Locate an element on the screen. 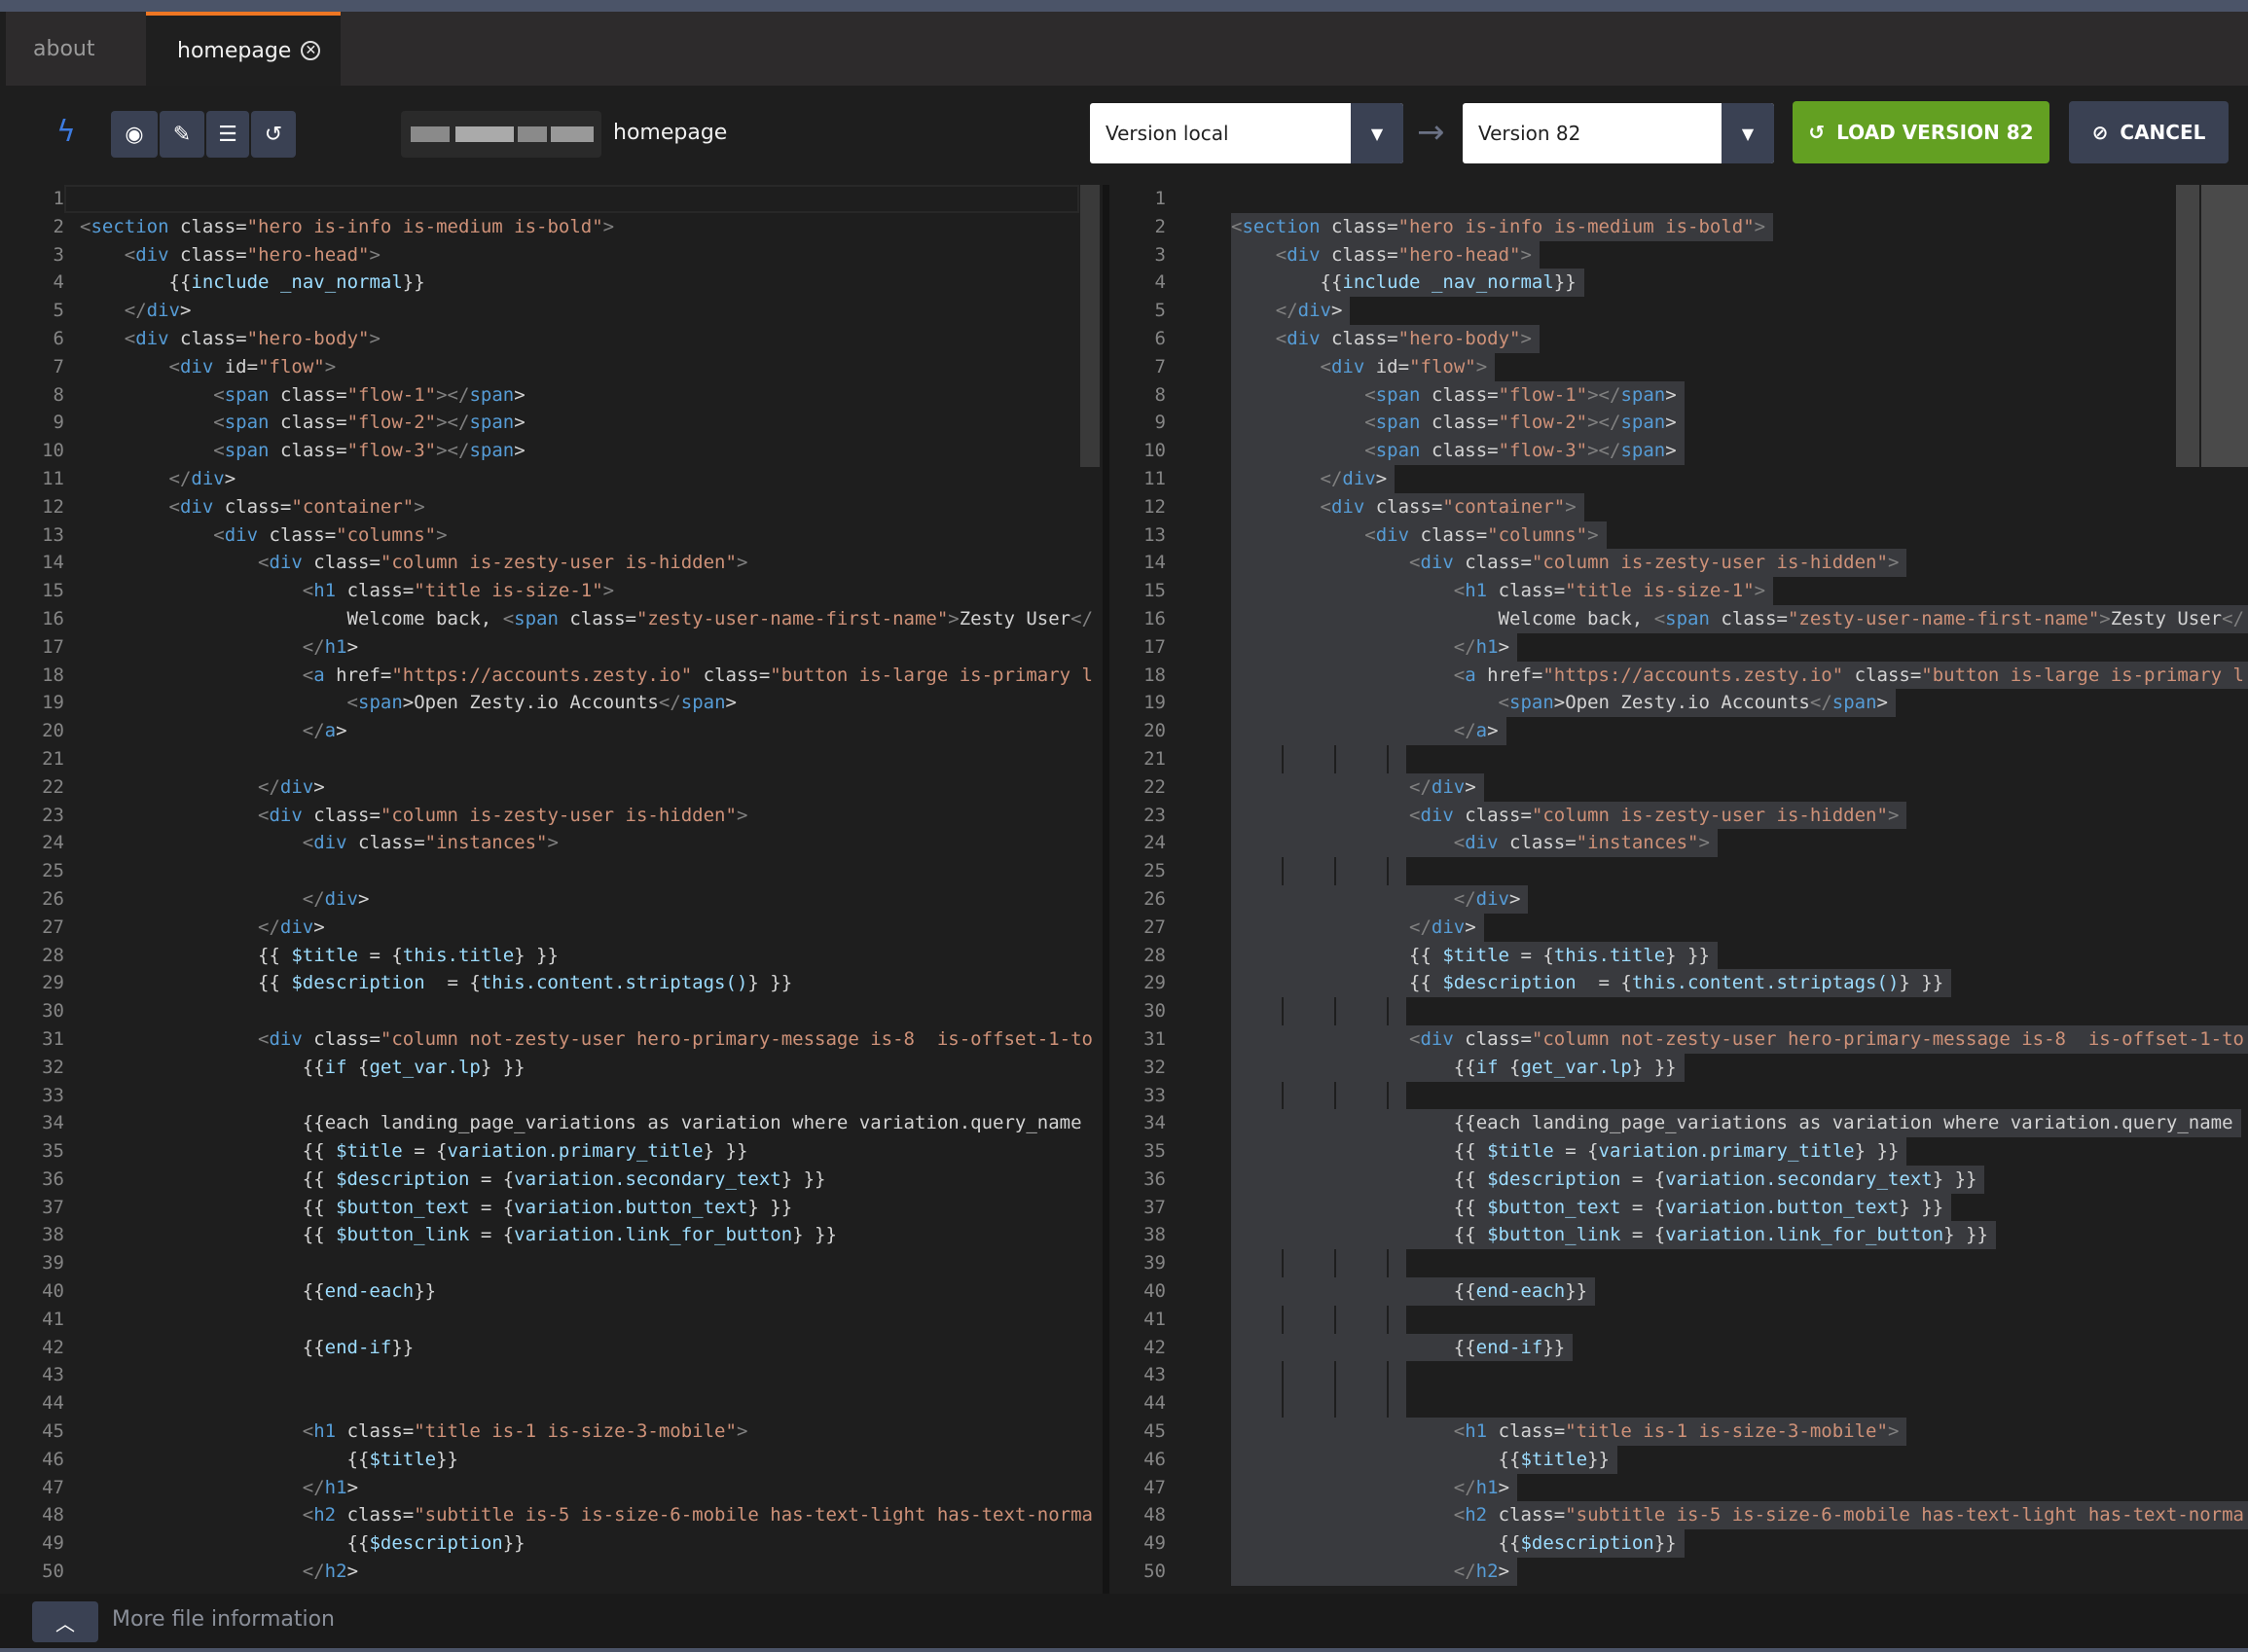  code-line: 21 is located at coordinates (555, 759).